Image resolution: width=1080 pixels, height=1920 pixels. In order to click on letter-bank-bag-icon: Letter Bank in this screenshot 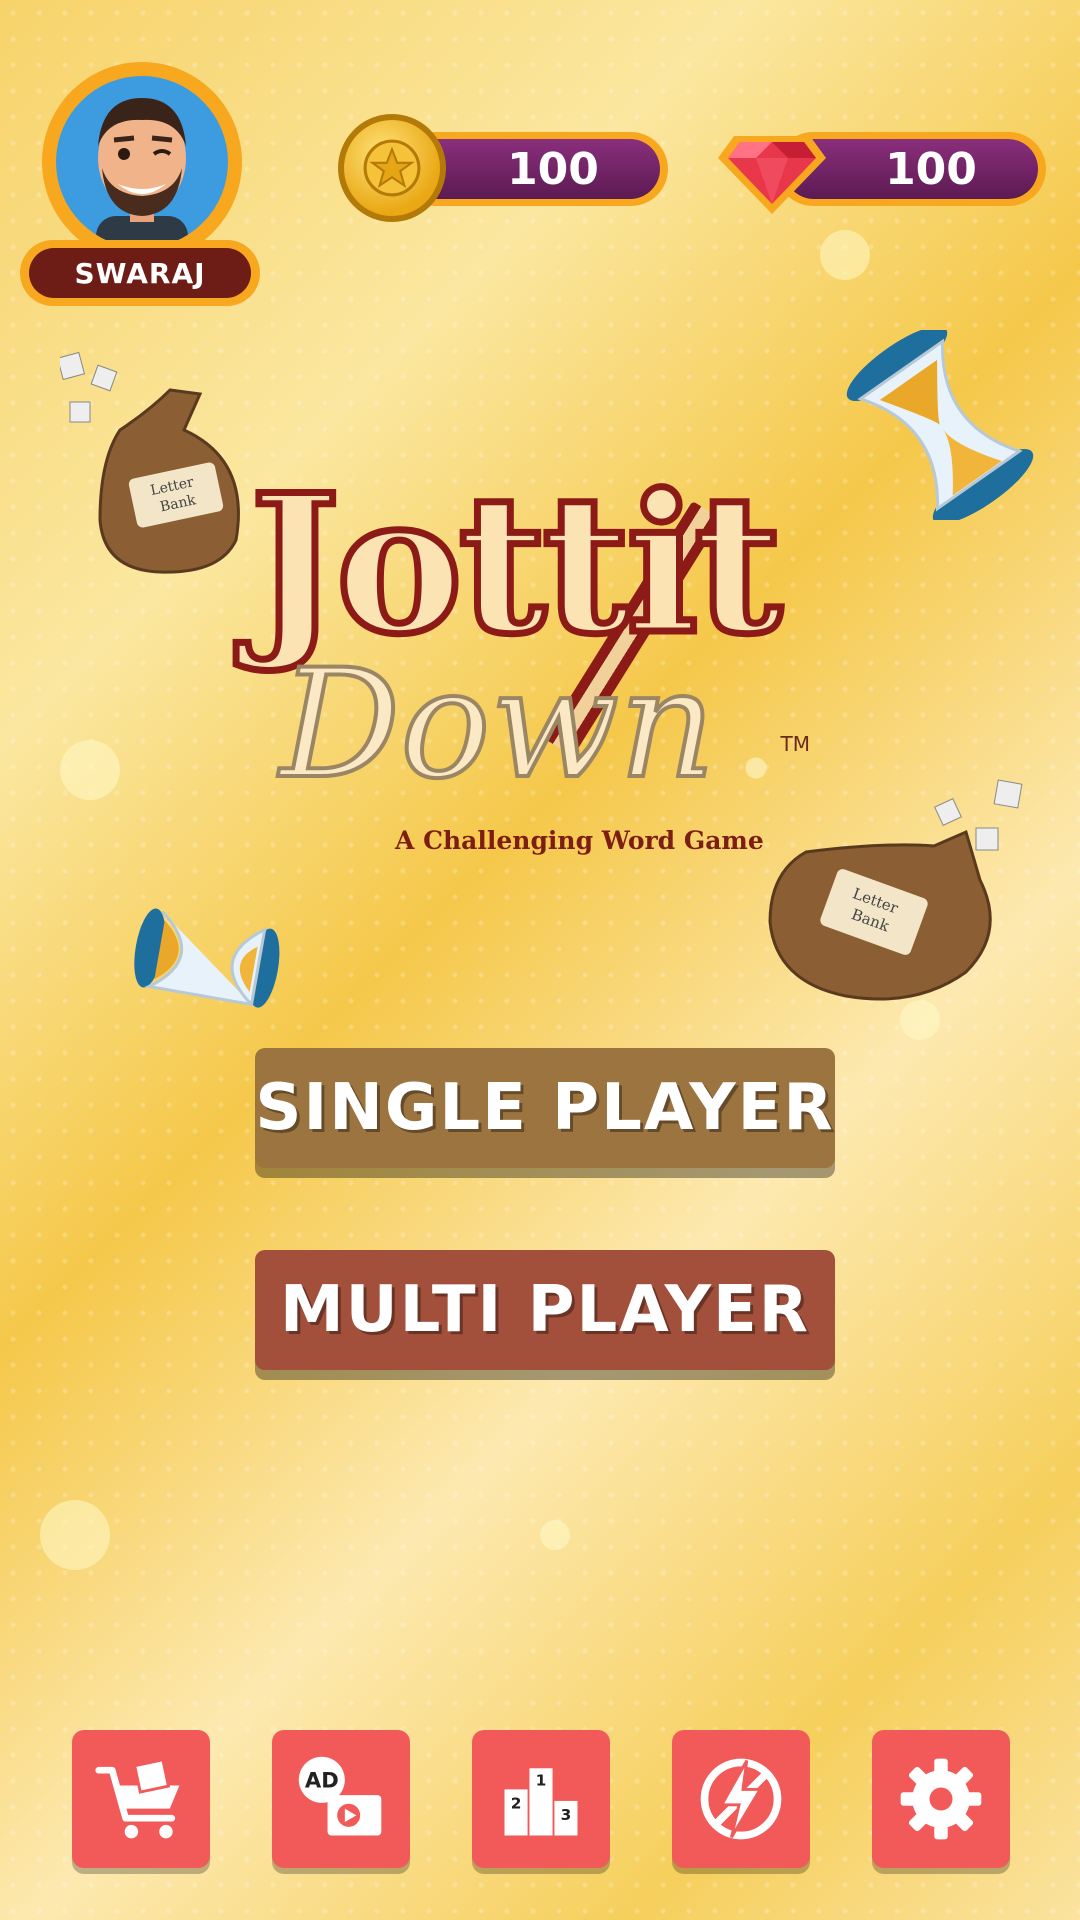, I will do `click(158, 465)`.